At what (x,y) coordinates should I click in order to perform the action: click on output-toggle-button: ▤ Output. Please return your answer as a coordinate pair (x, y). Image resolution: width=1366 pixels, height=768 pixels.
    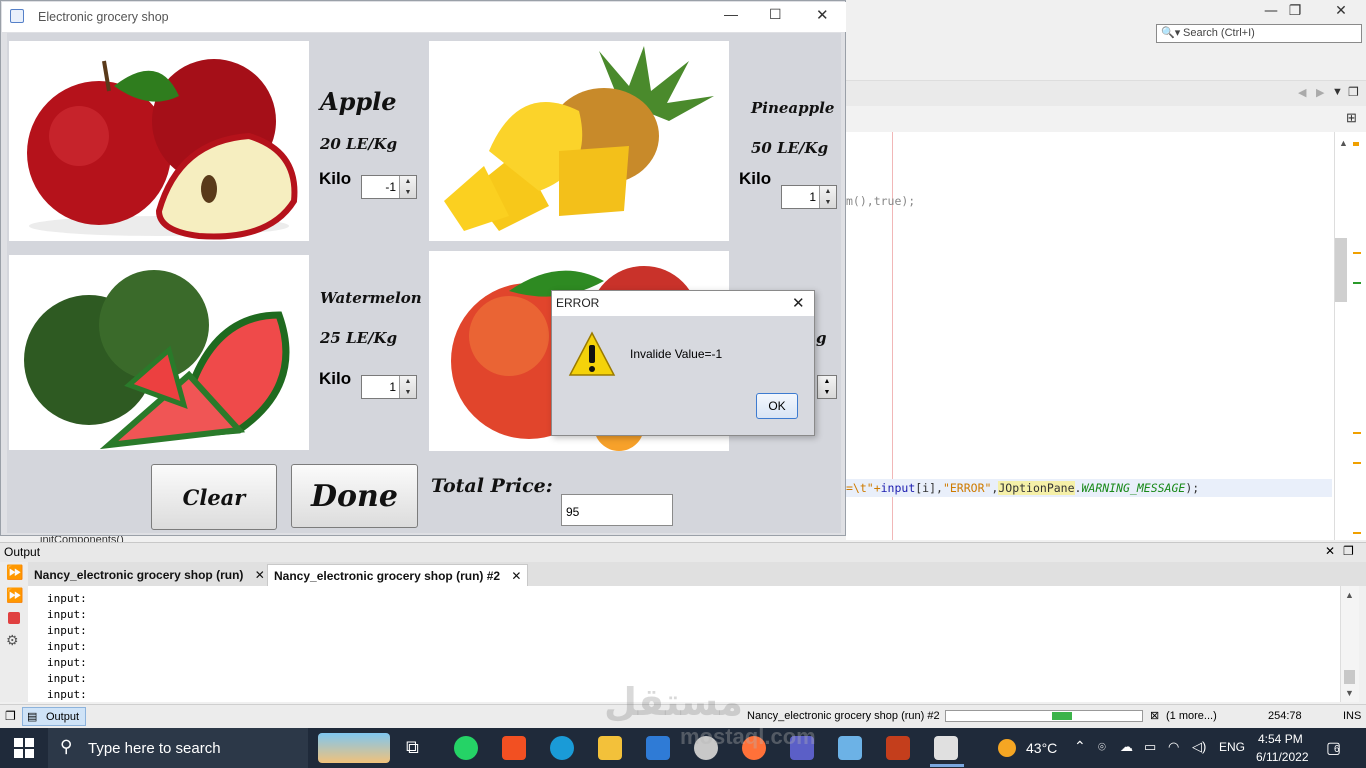
    Looking at the image, I should click on (54, 716).